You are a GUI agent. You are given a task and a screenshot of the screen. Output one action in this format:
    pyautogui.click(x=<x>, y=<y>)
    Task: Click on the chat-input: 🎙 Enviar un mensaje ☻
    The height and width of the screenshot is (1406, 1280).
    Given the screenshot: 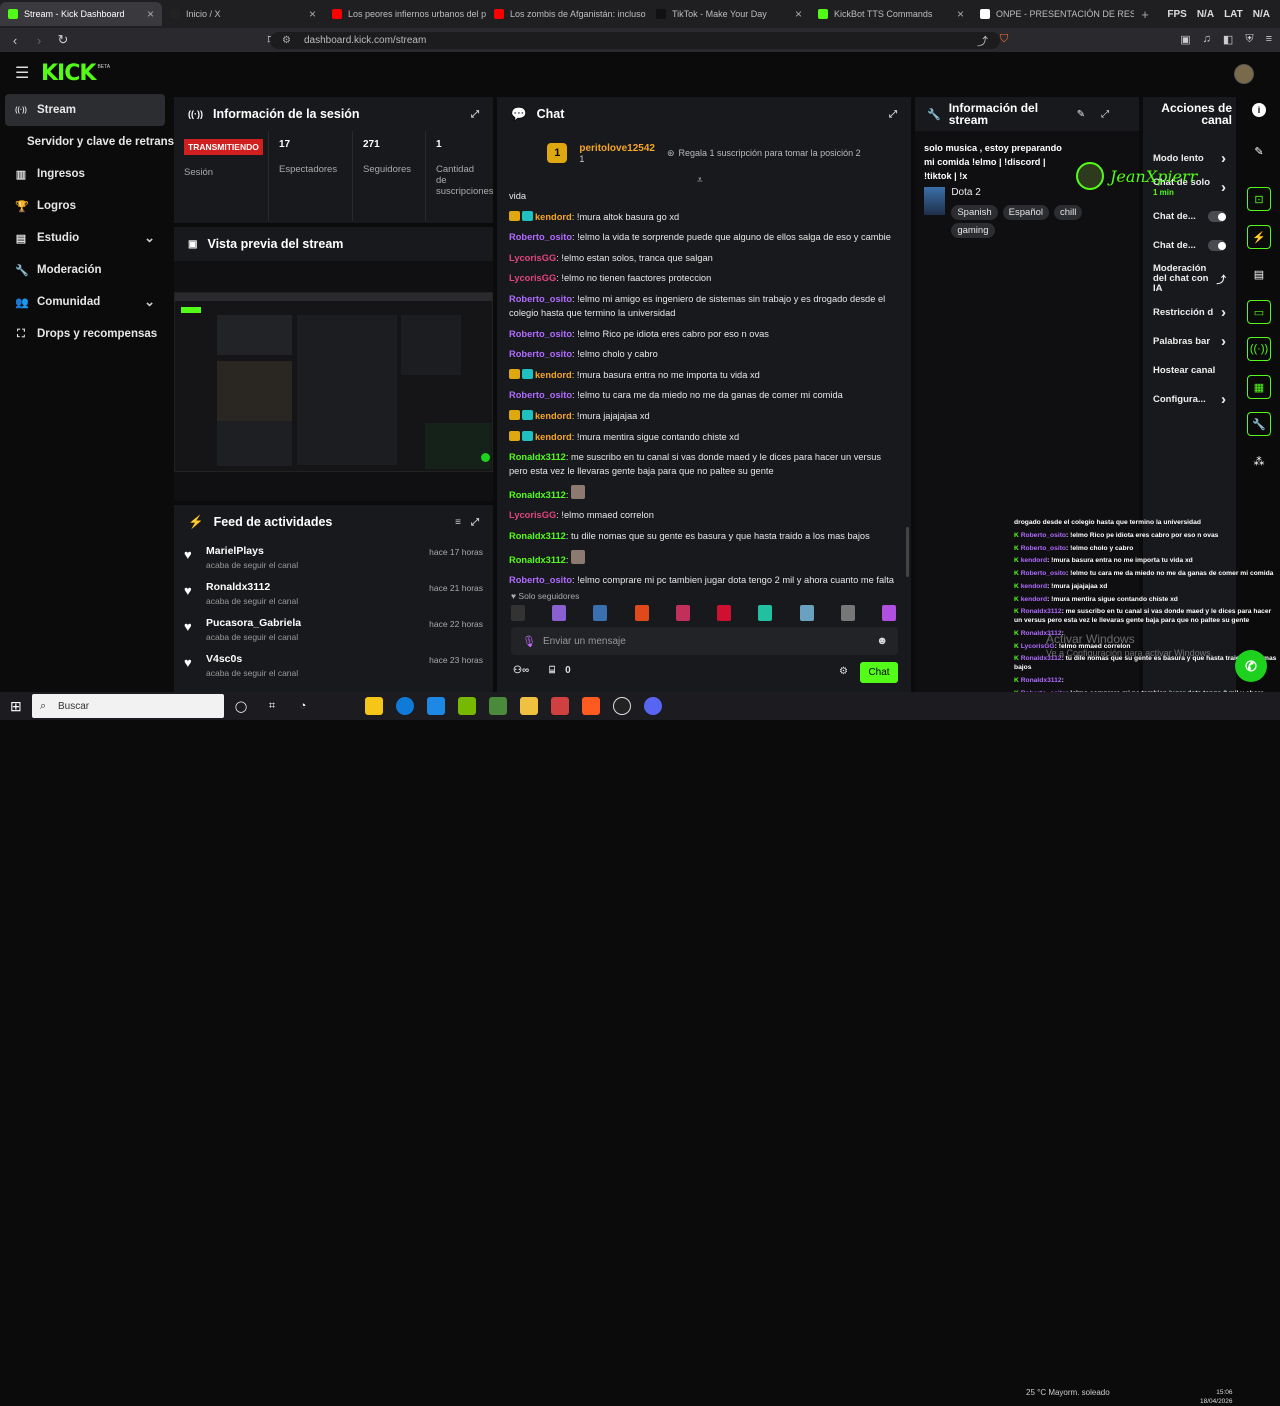 What is the action you would take?
    pyautogui.click(x=704, y=641)
    